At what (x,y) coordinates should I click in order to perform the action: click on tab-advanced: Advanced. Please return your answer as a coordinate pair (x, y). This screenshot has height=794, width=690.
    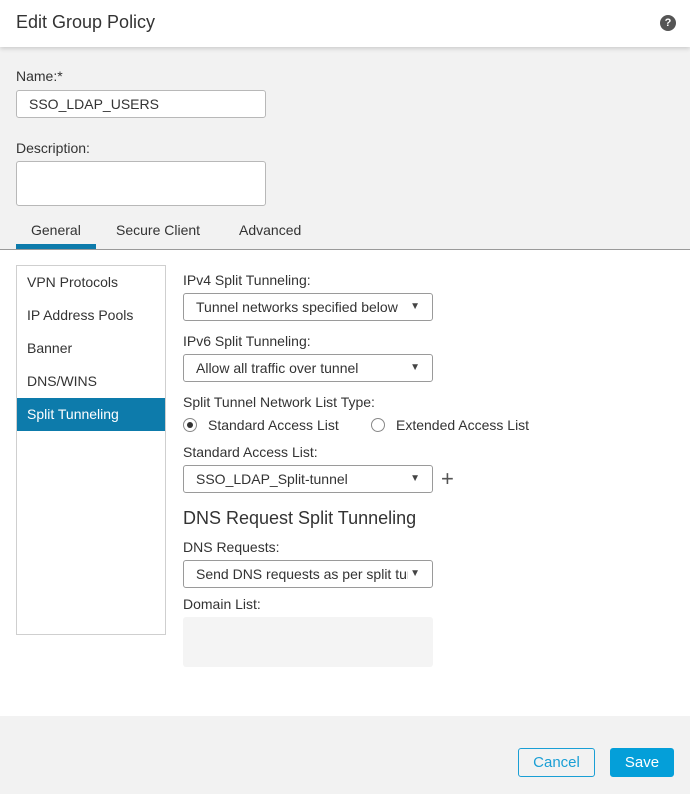
    Looking at the image, I should click on (270, 230).